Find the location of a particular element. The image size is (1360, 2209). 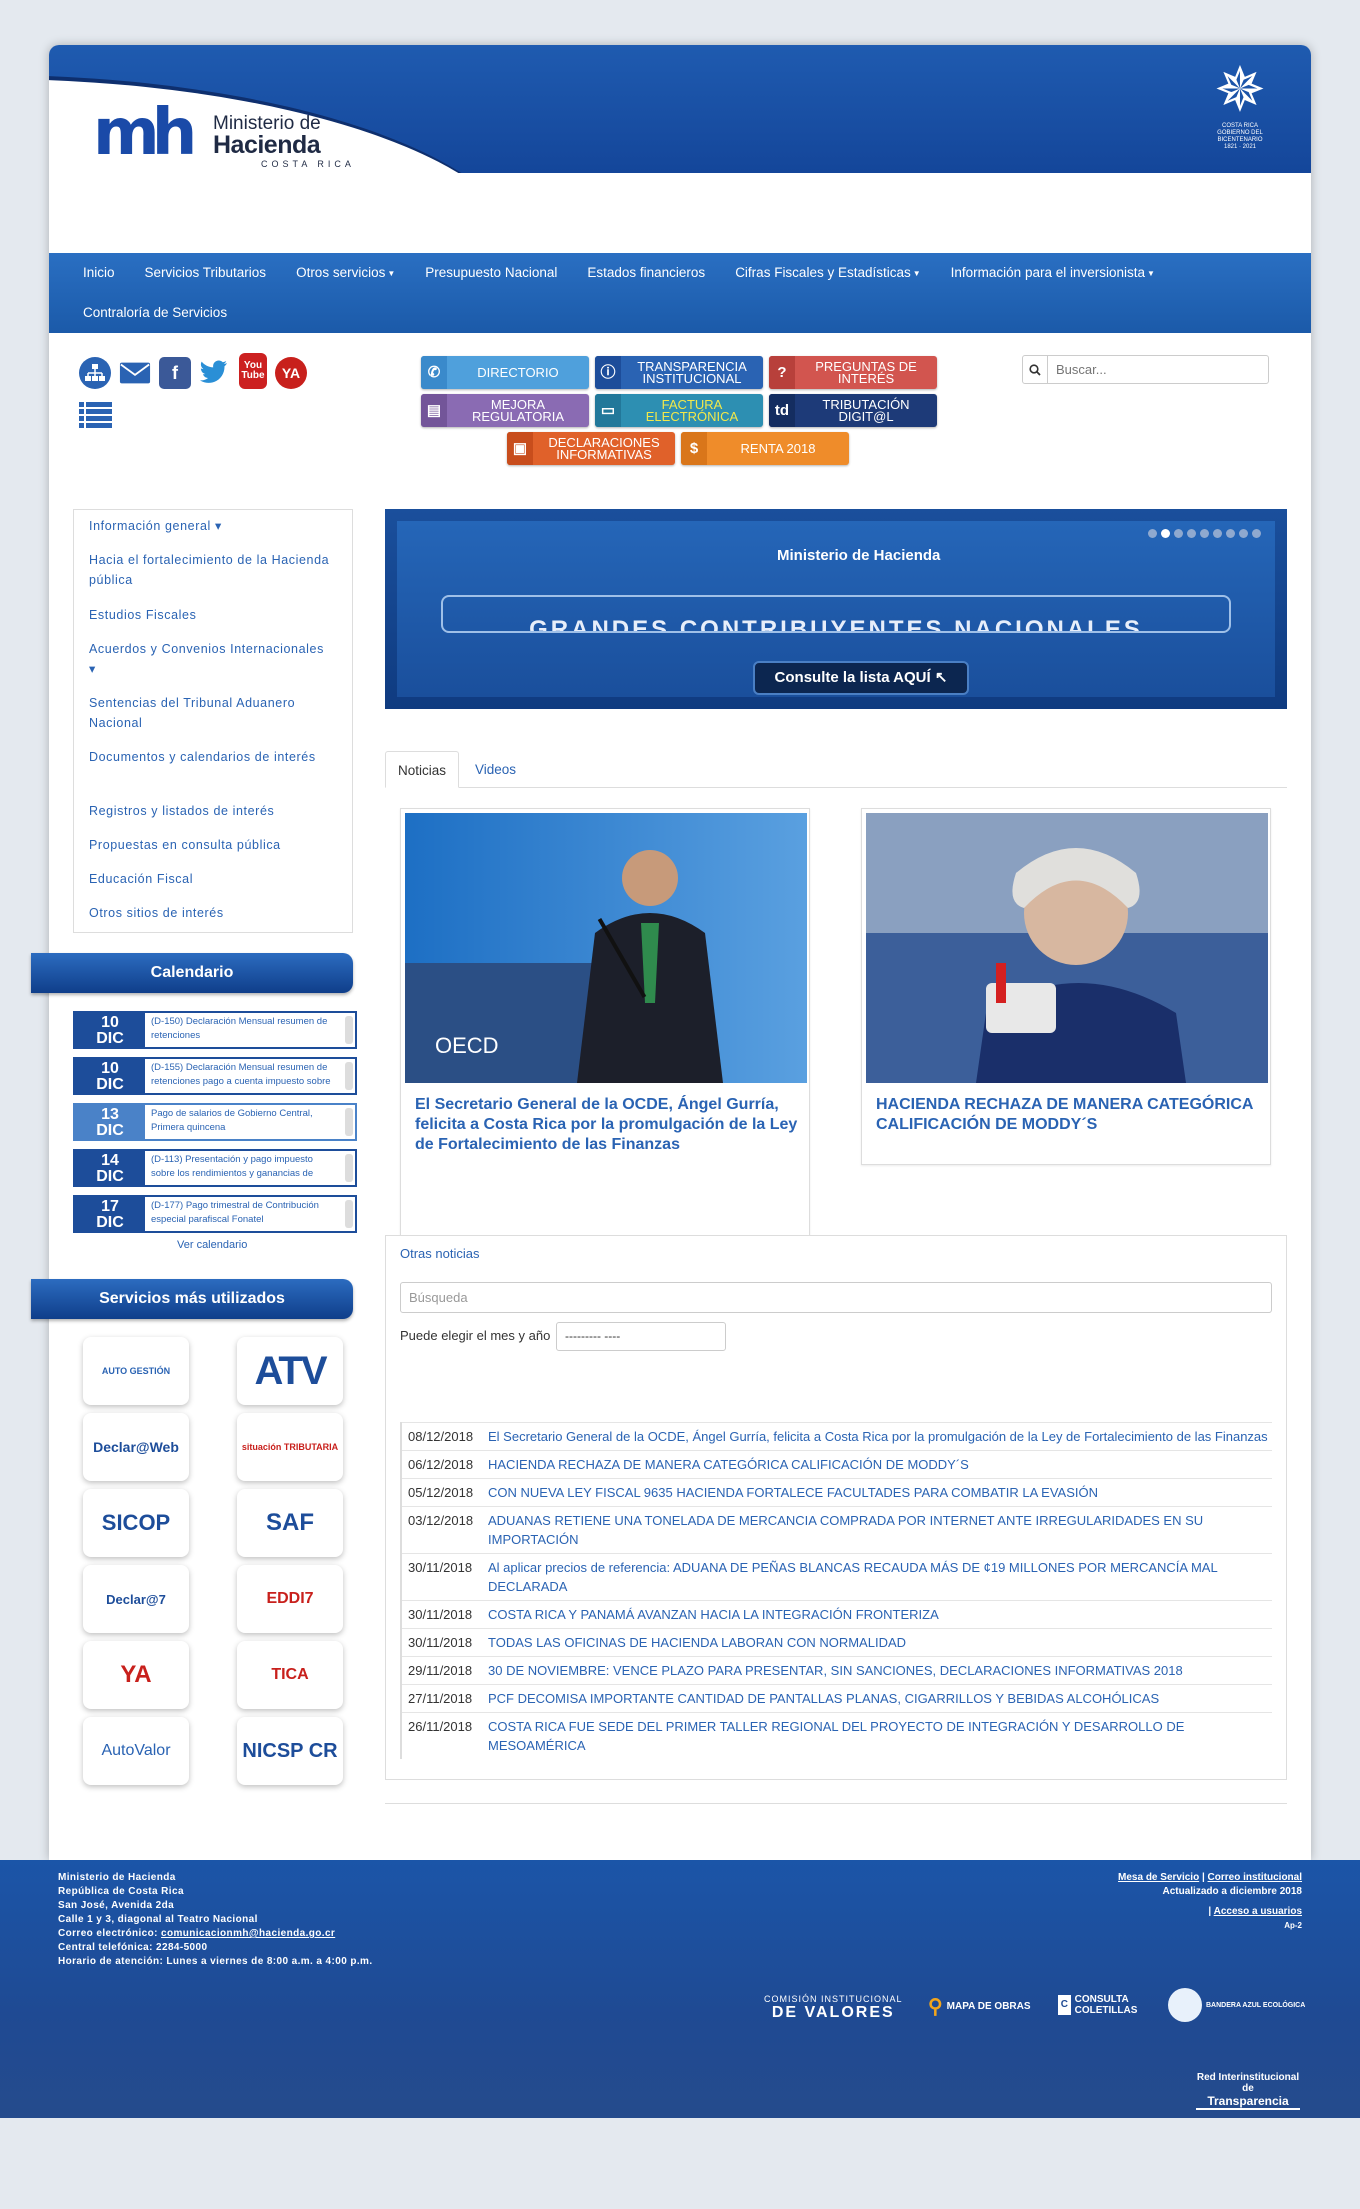

autogestion-logo: AUTO GESTIÓN is located at coordinates (136, 1371).